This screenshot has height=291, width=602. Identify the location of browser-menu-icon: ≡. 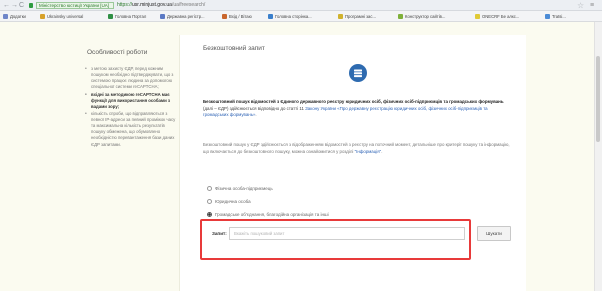
(592, 5).